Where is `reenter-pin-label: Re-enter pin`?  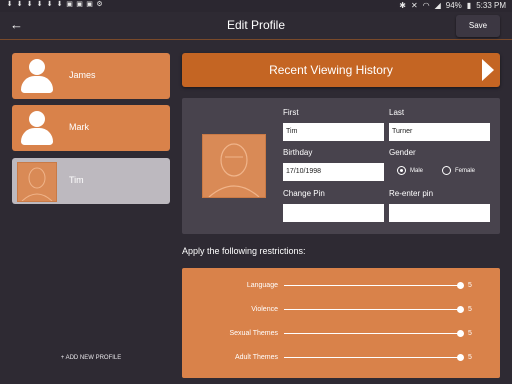 reenter-pin-label: Re-enter pin is located at coordinates (411, 193).